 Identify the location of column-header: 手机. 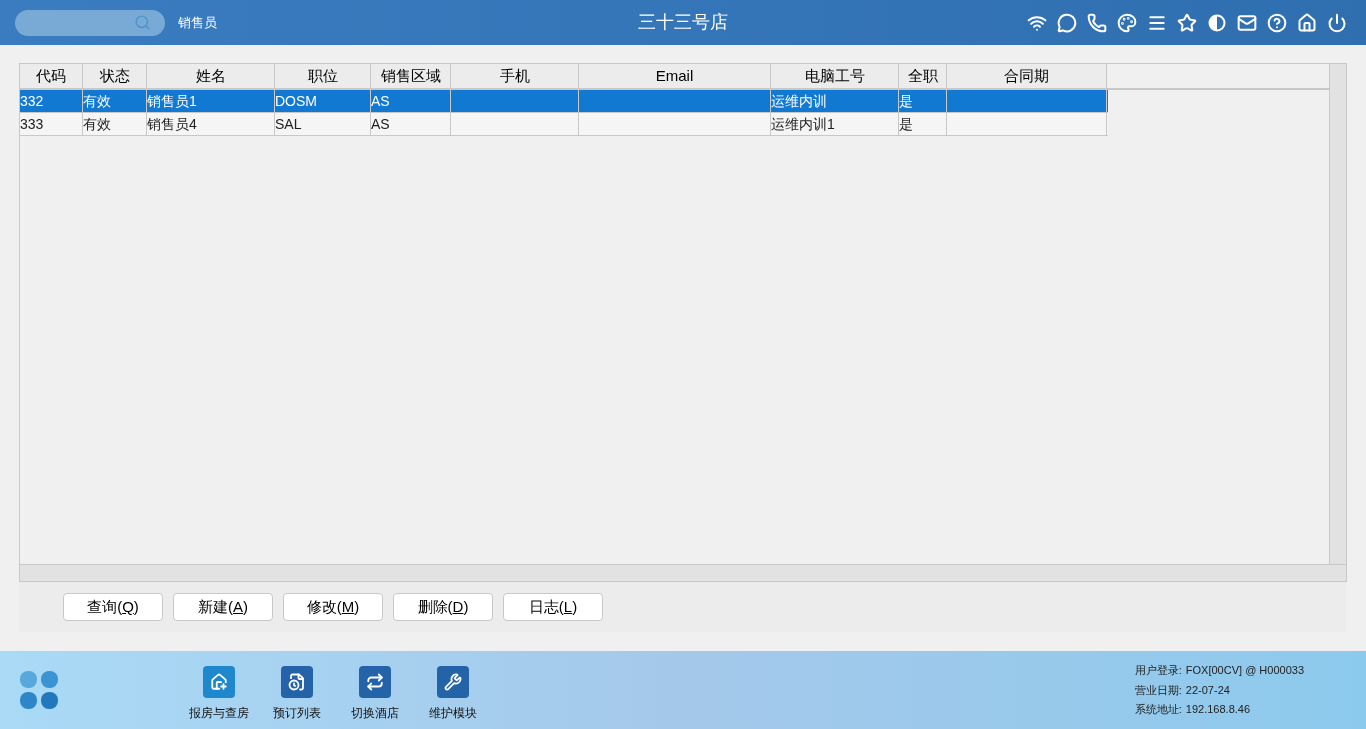
(515, 76).